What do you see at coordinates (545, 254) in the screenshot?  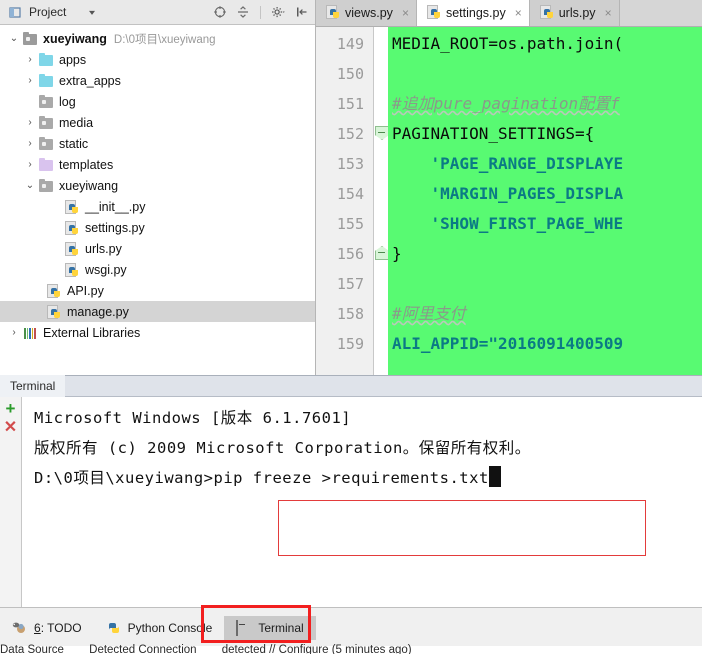 I see `code-line: }` at bounding box center [545, 254].